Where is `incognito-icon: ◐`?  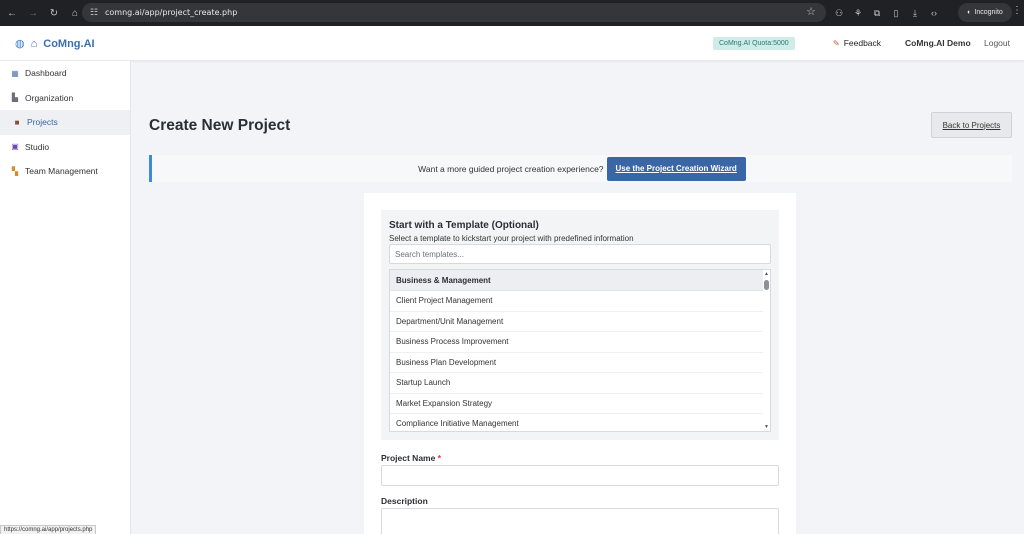 incognito-icon: ◐ is located at coordinates (969, 12).